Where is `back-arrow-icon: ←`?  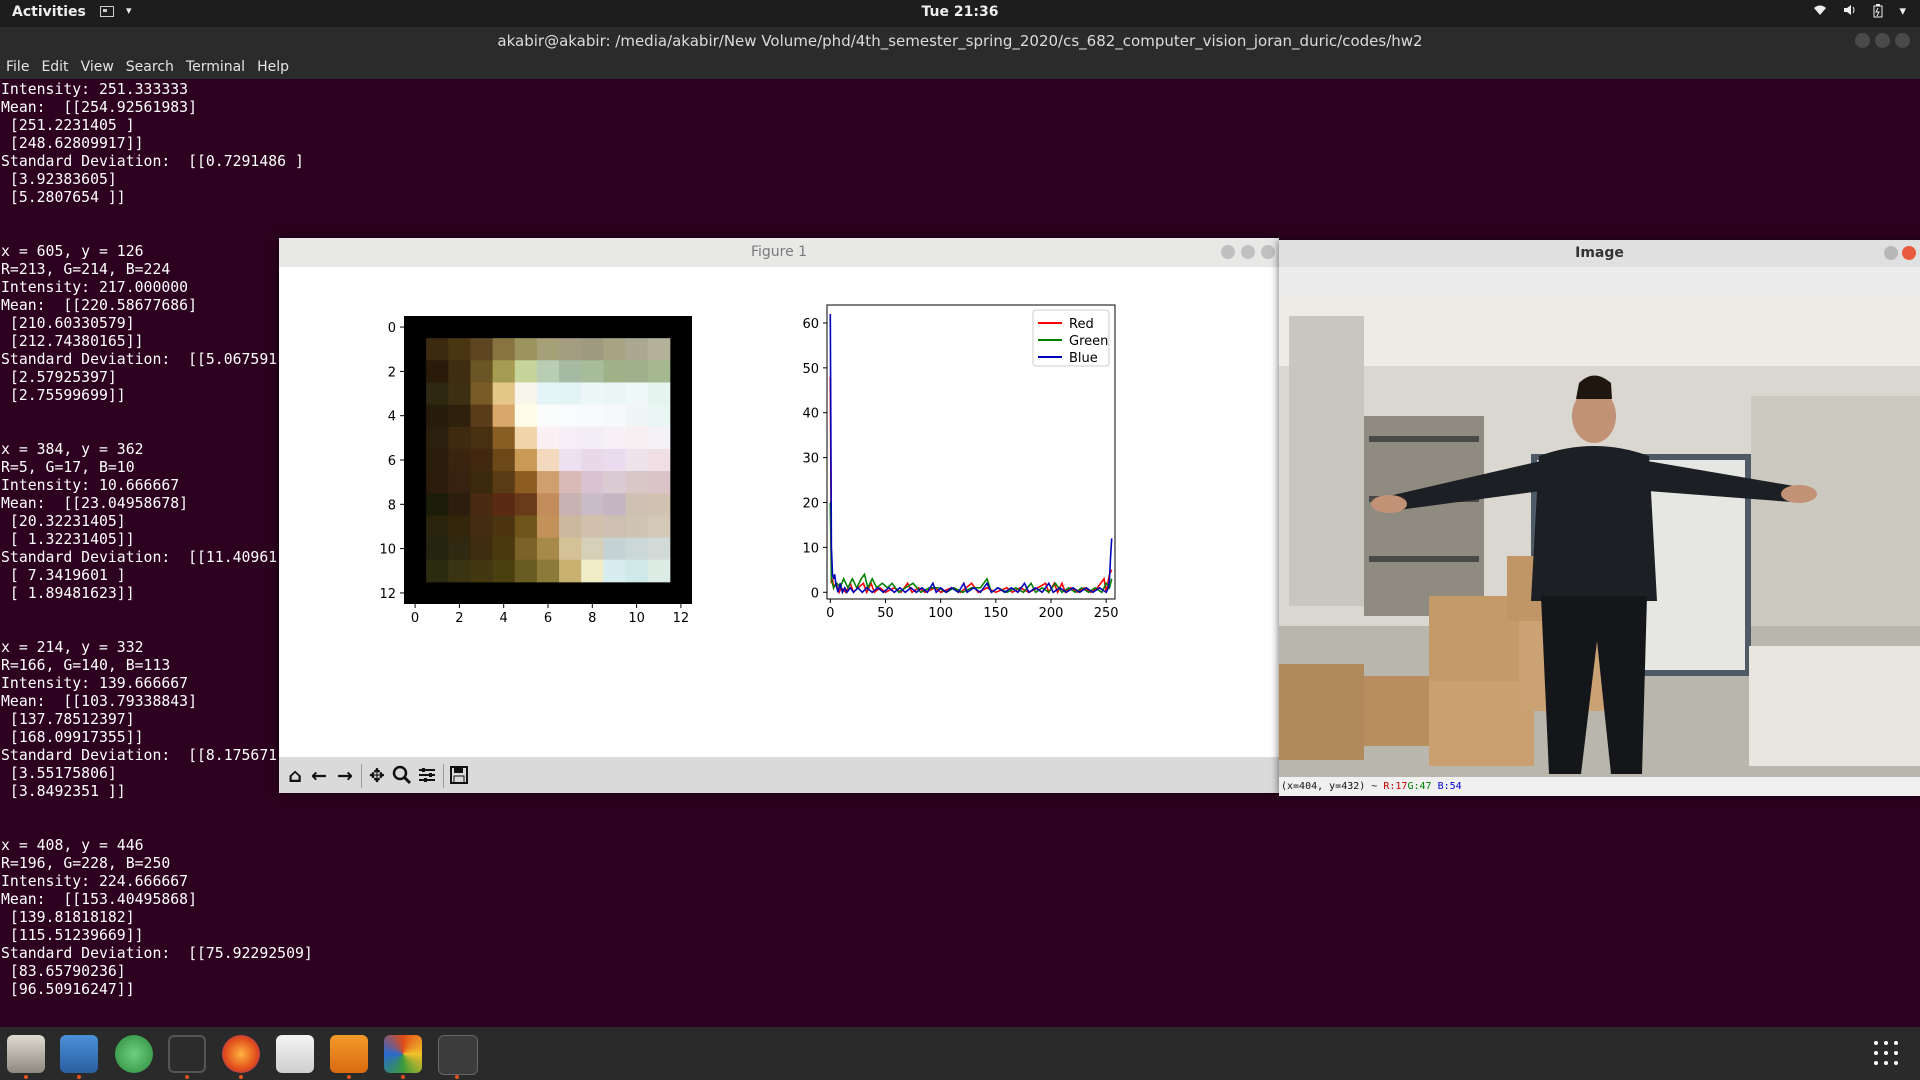 back-arrow-icon: ← is located at coordinates (319, 776).